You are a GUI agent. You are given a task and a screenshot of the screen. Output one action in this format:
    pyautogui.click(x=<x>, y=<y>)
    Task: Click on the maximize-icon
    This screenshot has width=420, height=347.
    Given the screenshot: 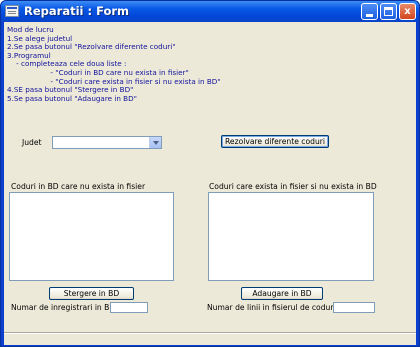 What is the action you would take?
    pyautogui.click(x=388, y=11)
    